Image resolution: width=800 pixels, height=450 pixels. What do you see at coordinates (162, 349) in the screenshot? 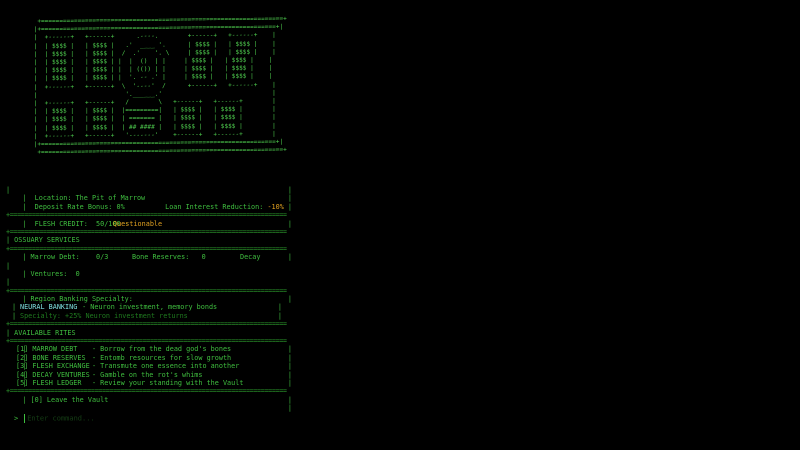
I see `rite-description: - Borrow from the dead god's bones` at bounding box center [162, 349].